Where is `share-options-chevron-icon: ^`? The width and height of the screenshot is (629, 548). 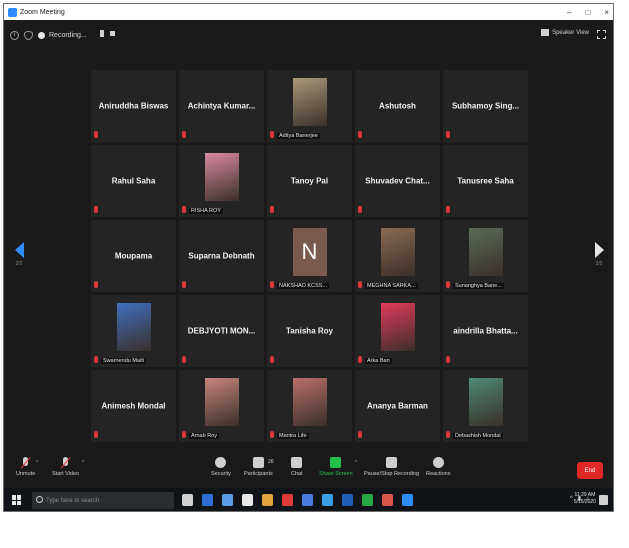
share-options-chevron-icon: ^ is located at coordinates (356, 463).